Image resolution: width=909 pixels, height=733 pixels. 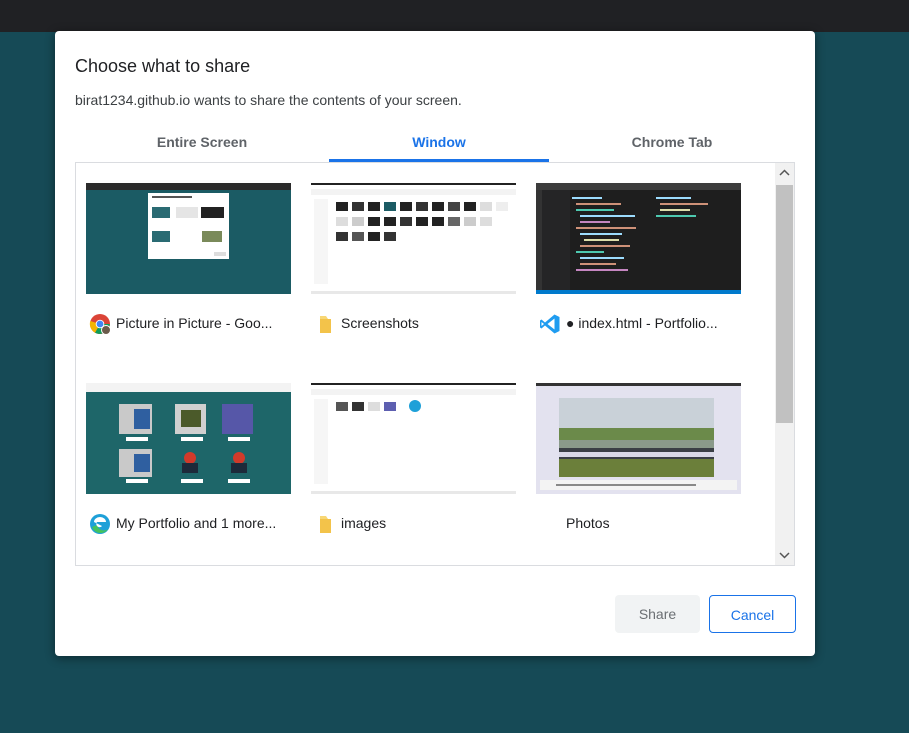 What do you see at coordinates (784, 304) in the screenshot?
I see `scrollbar-thumb` at bounding box center [784, 304].